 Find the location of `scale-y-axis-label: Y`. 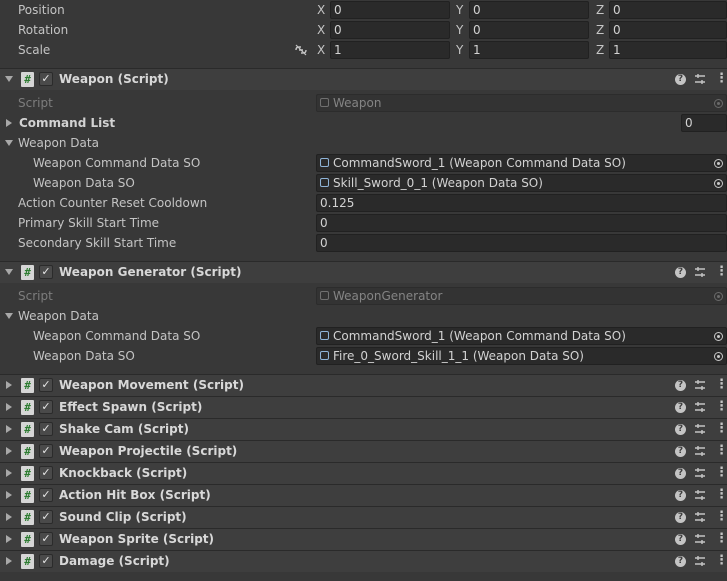

scale-y-axis-label: Y is located at coordinates (459, 50).